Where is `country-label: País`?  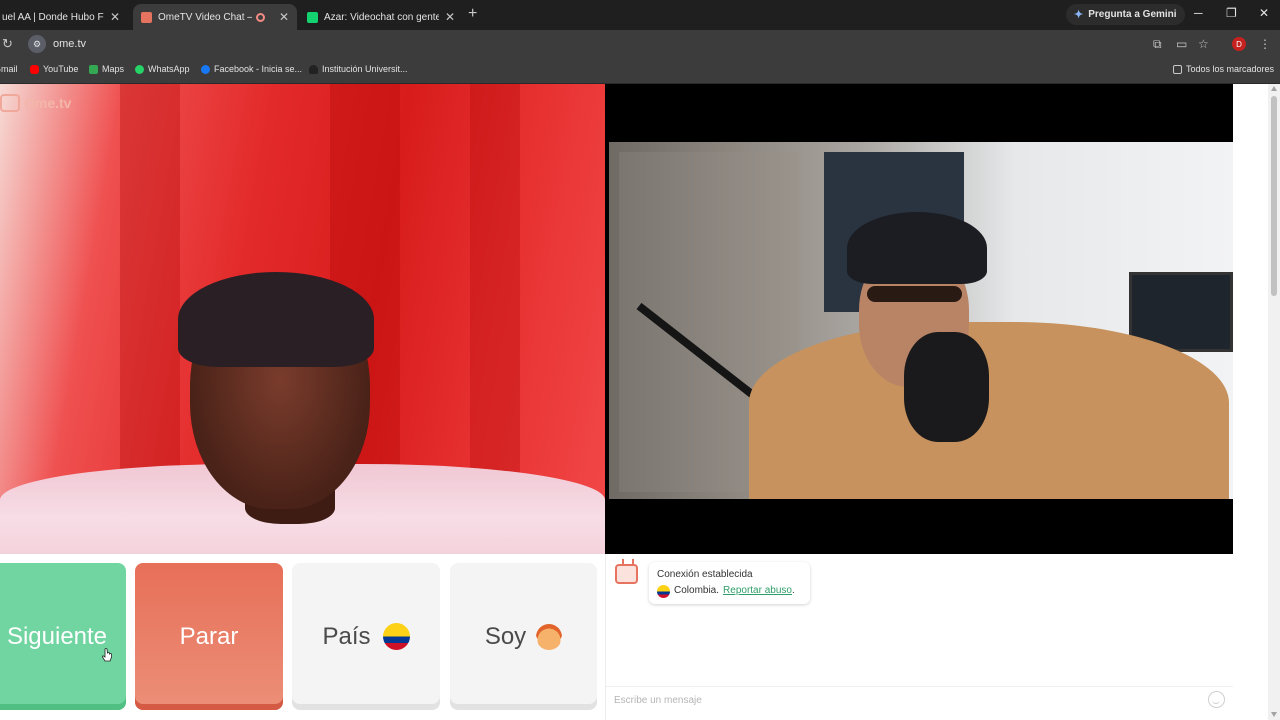
country-label: País is located at coordinates (346, 636).